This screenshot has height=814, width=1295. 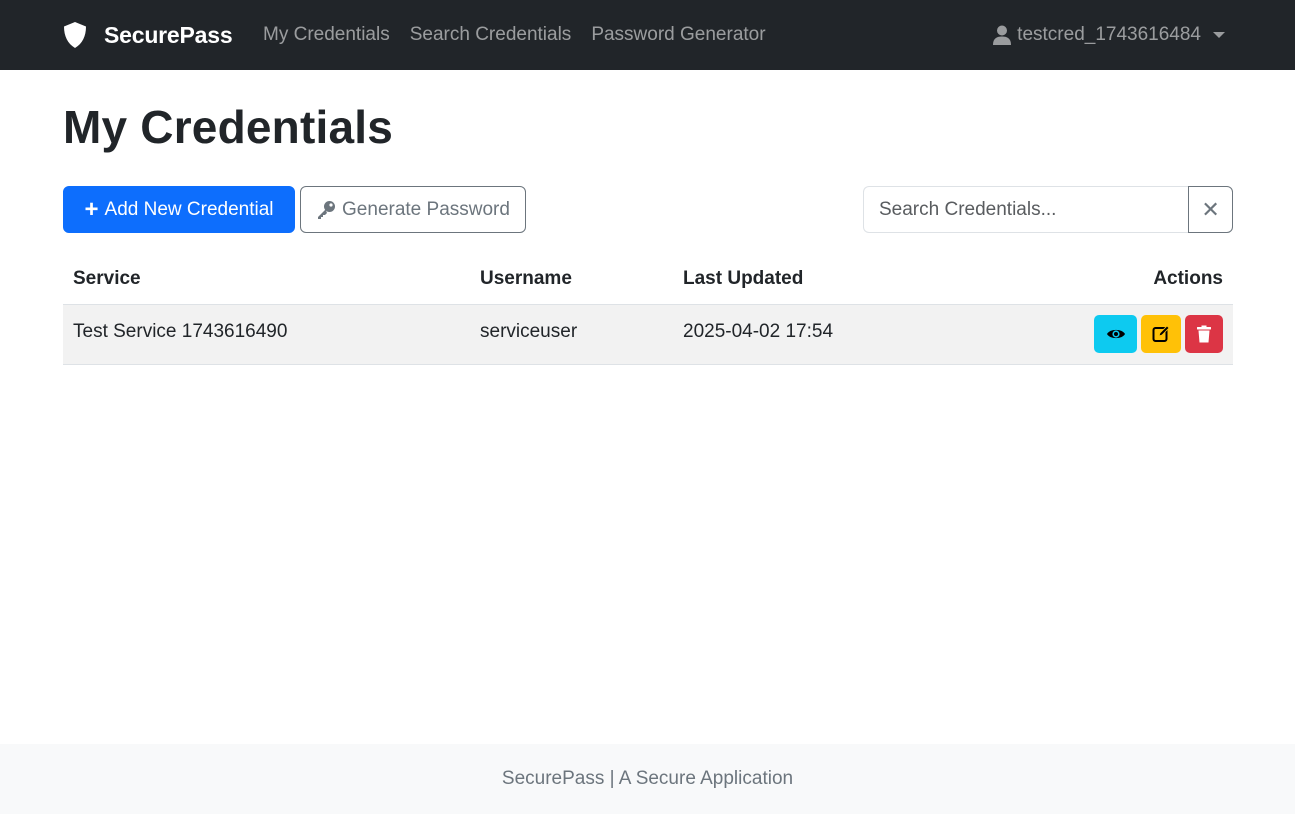 I want to click on footer-text: SecurePass | A Secure Application, so click(x=647, y=778).